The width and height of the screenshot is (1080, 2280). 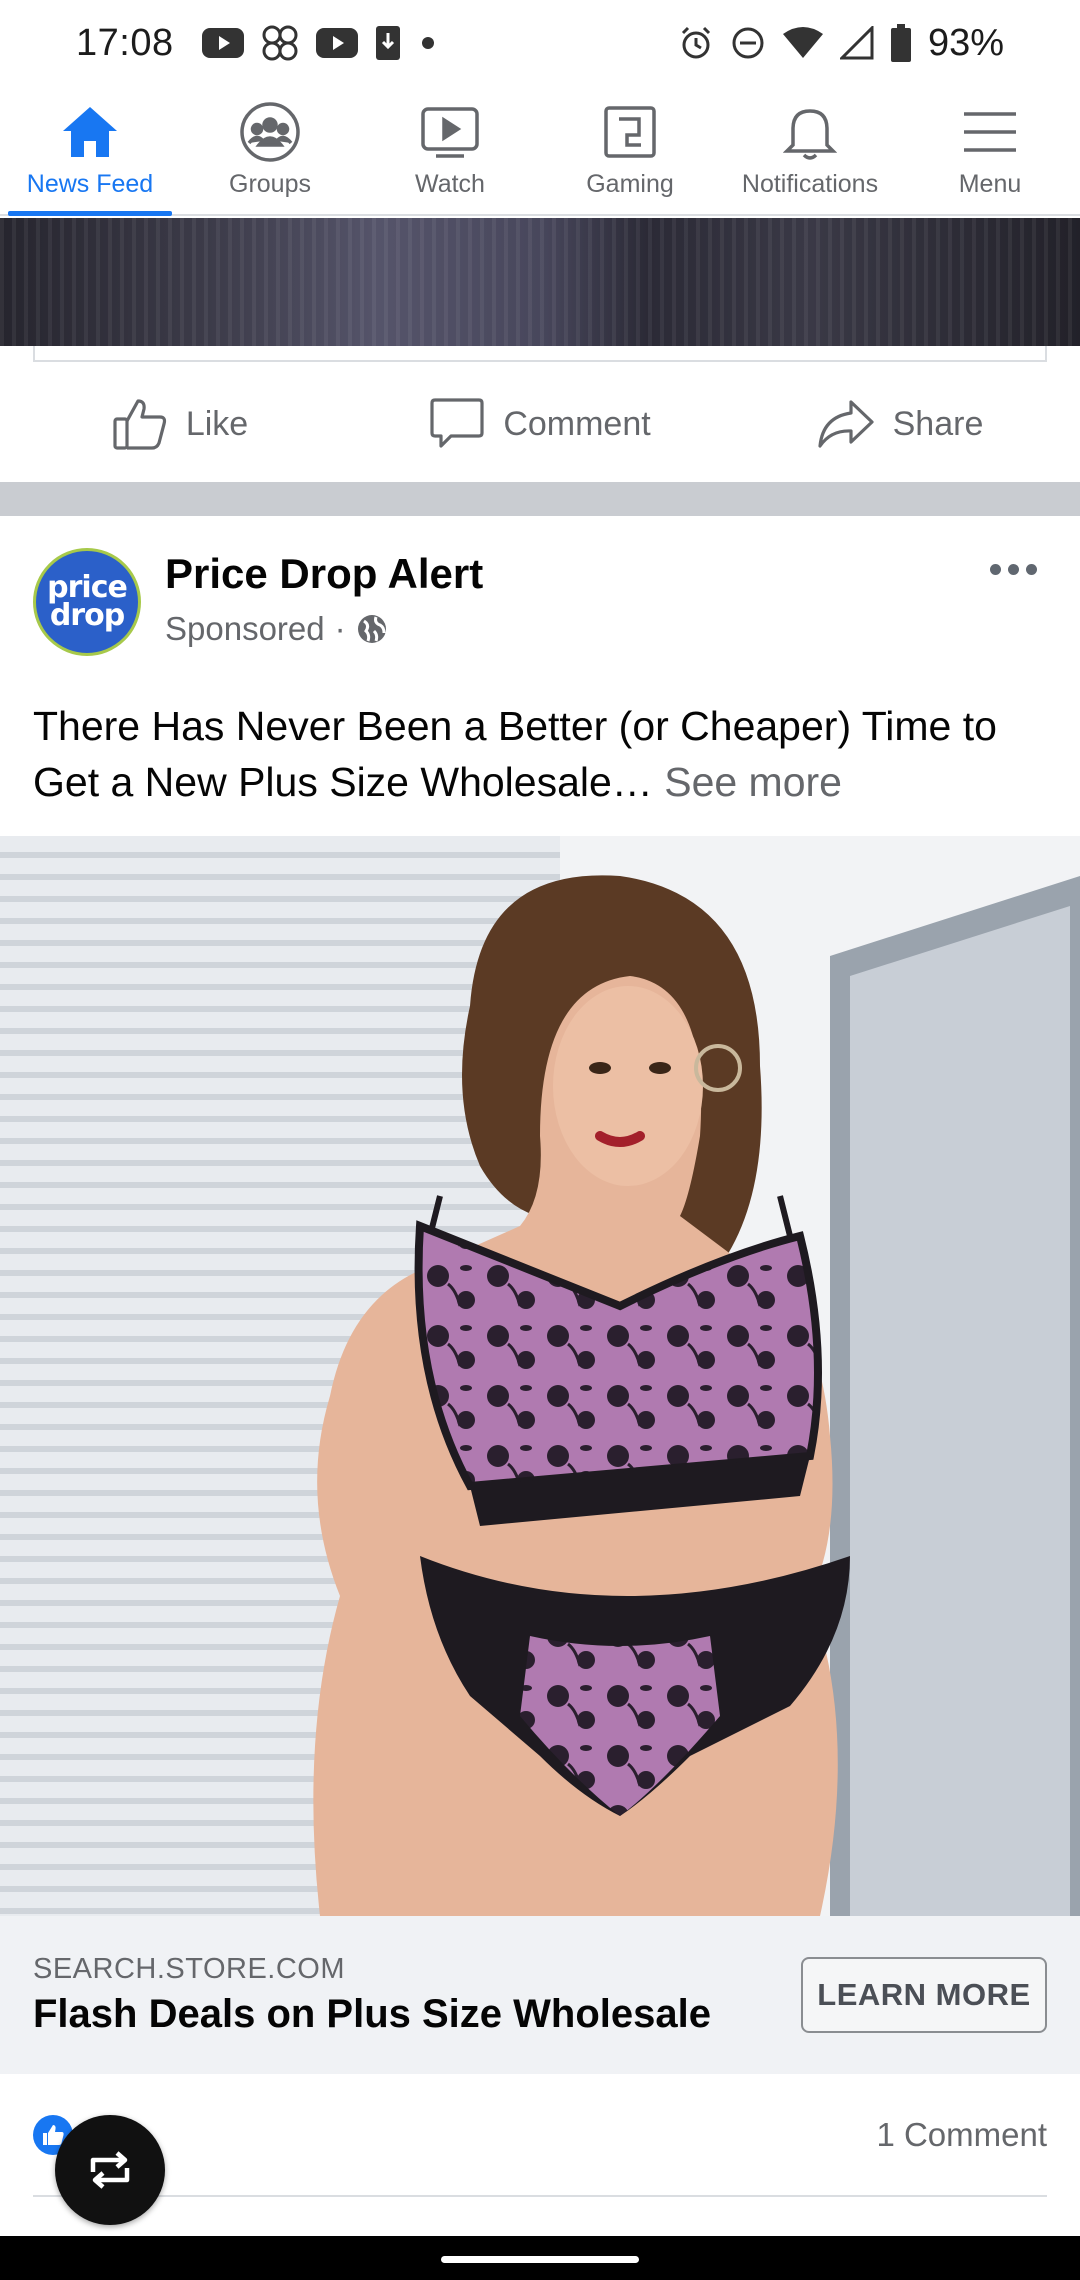 I want to click on tab-groups: Groups, so click(x=270, y=150).